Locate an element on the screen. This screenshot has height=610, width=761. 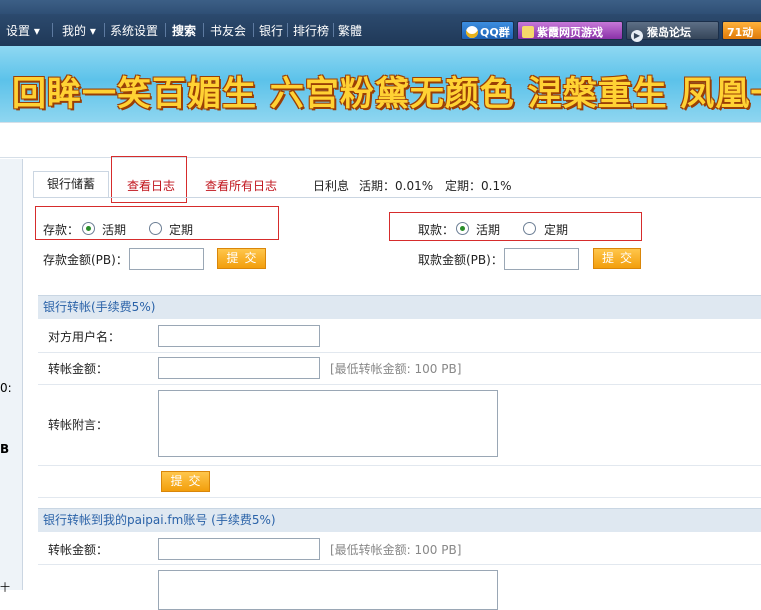
transfer-amount-label: 转帐金额： is located at coordinates (78, 369).